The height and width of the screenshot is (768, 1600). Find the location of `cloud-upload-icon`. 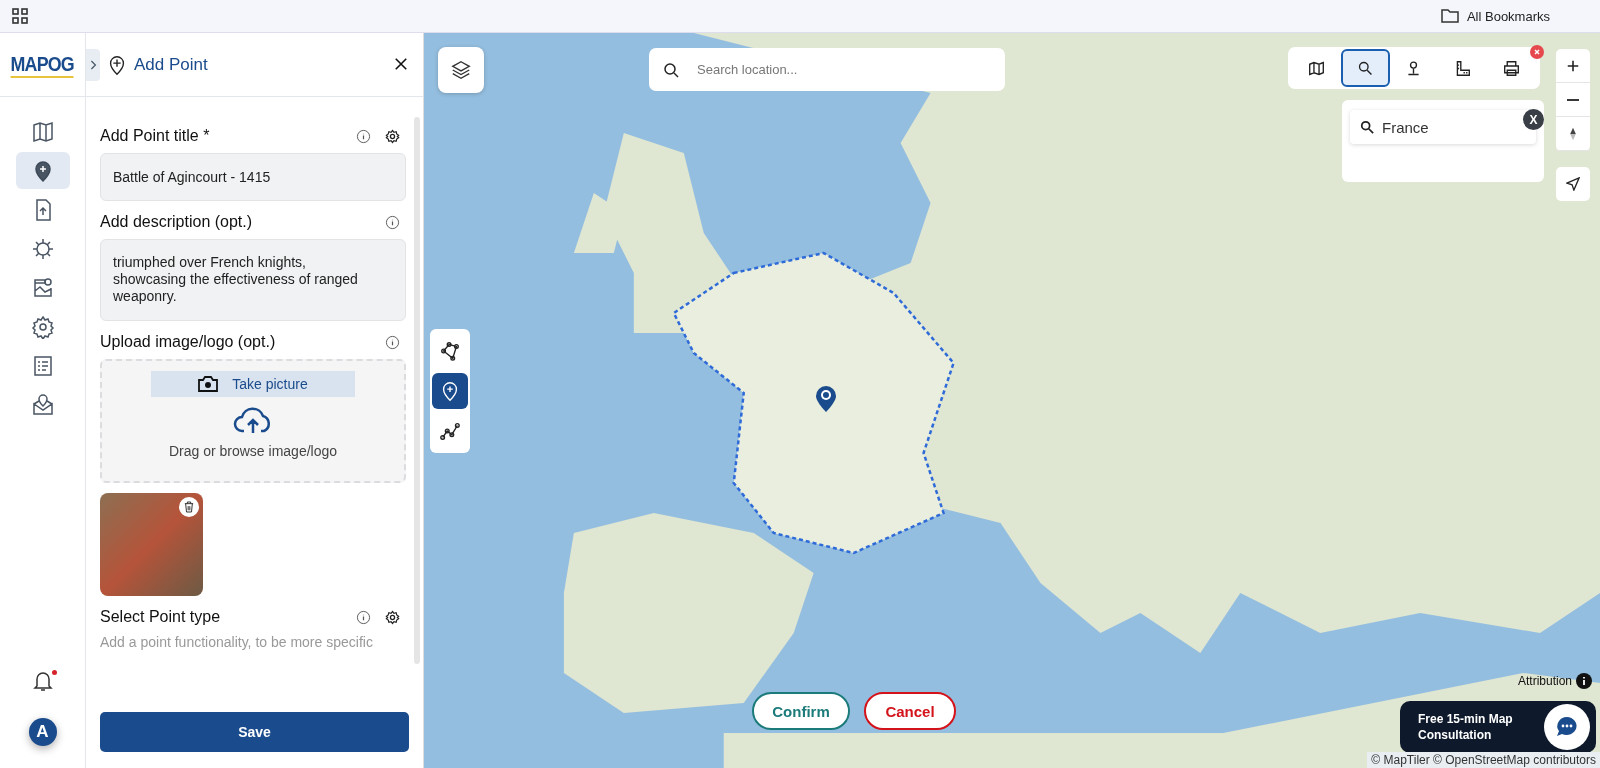

cloud-upload-icon is located at coordinates (253, 420).